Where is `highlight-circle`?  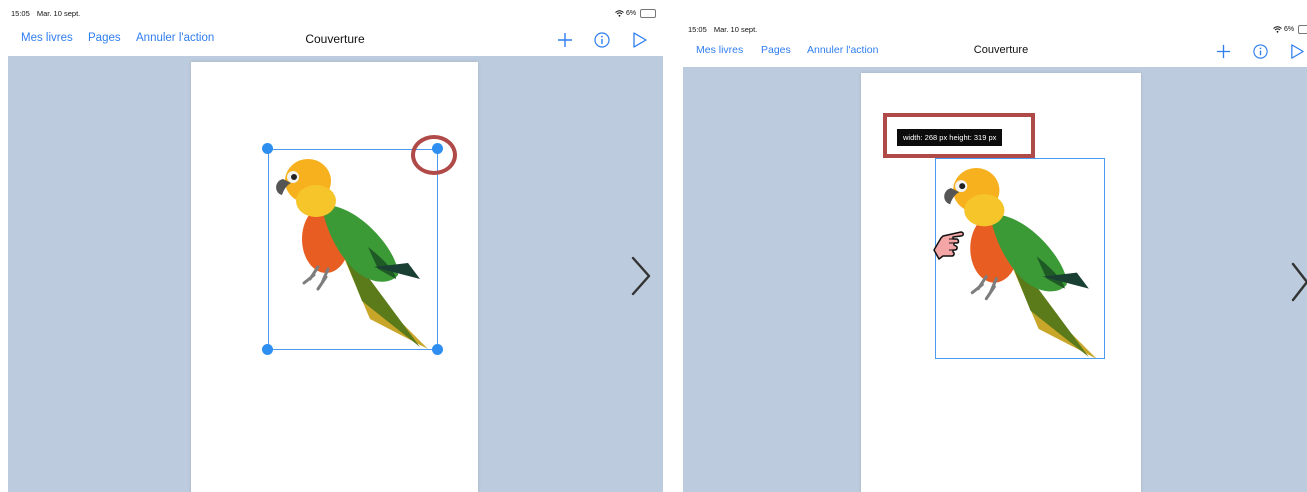 highlight-circle is located at coordinates (434, 155).